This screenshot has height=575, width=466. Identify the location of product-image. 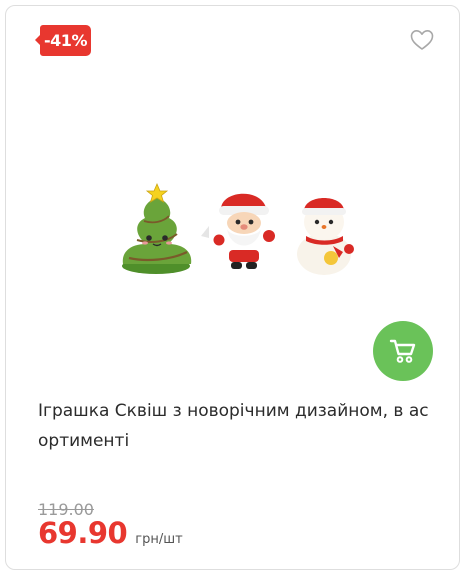
(236, 226).